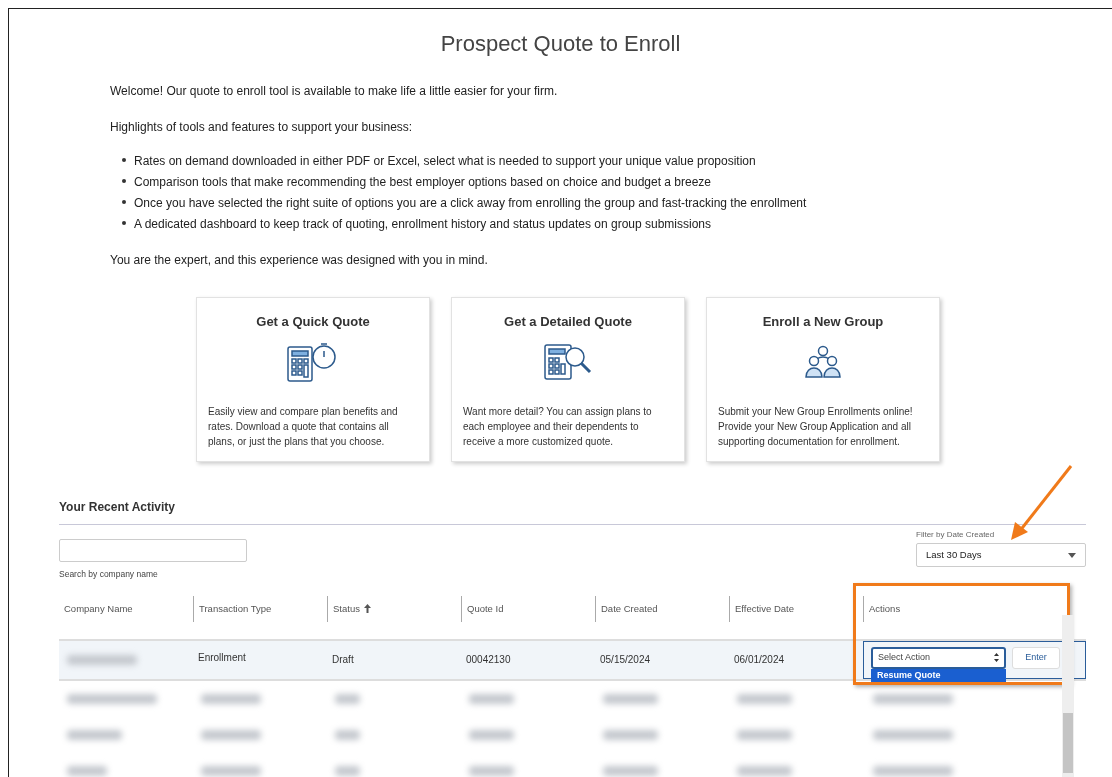 Image resolution: width=1112 pixels, height=777 pixels. Describe the element at coordinates (1036, 657) in the screenshot. I see `enter-button: Enter` at that location.